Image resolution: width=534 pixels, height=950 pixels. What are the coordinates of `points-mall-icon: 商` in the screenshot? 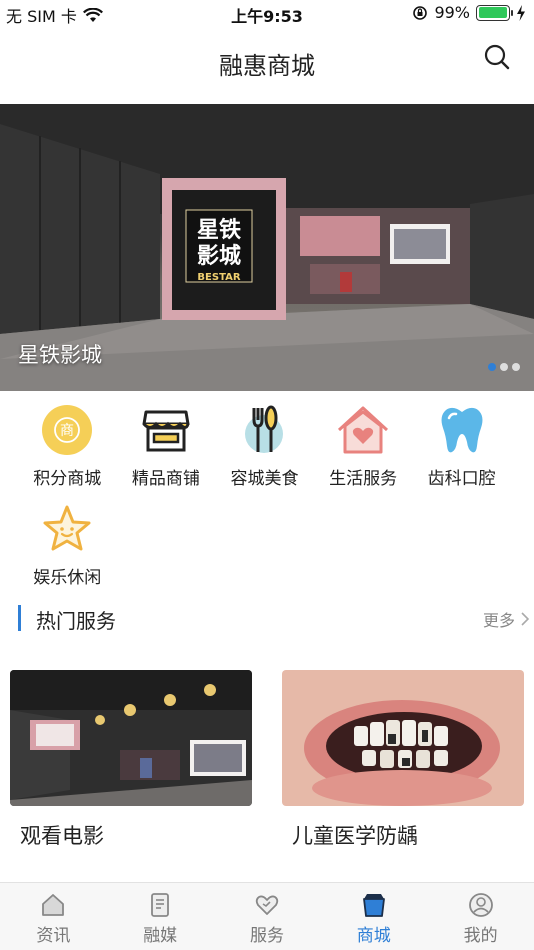 It's located at (67, 430).